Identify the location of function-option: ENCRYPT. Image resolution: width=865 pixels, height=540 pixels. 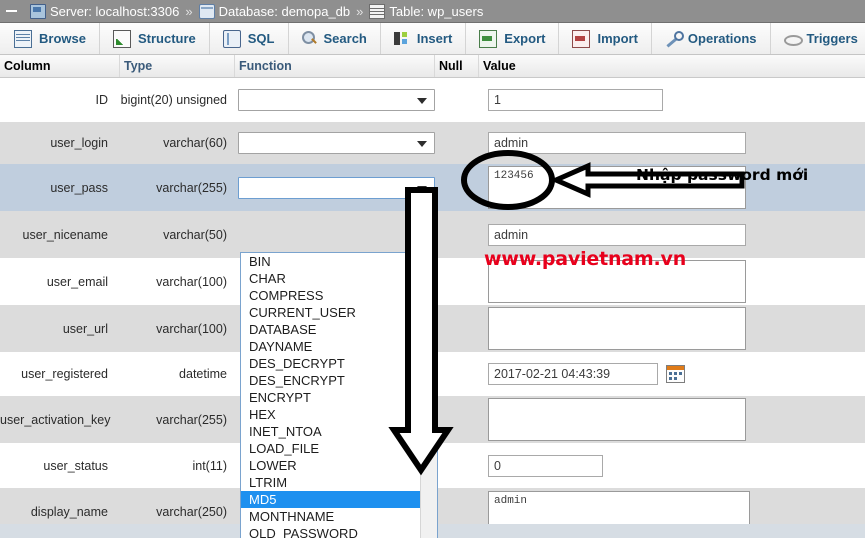
(330, 397).